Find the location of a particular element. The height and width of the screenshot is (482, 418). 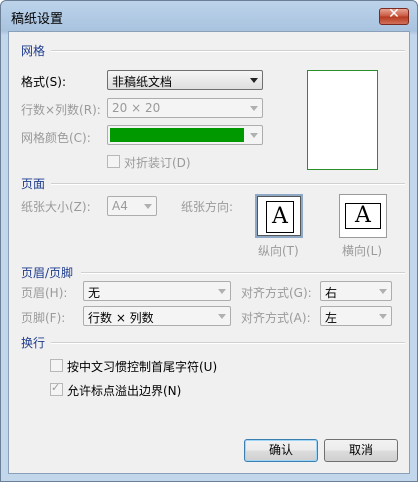

fold-binding-label: 对折装订(D) is located at coordinates (157, 163).